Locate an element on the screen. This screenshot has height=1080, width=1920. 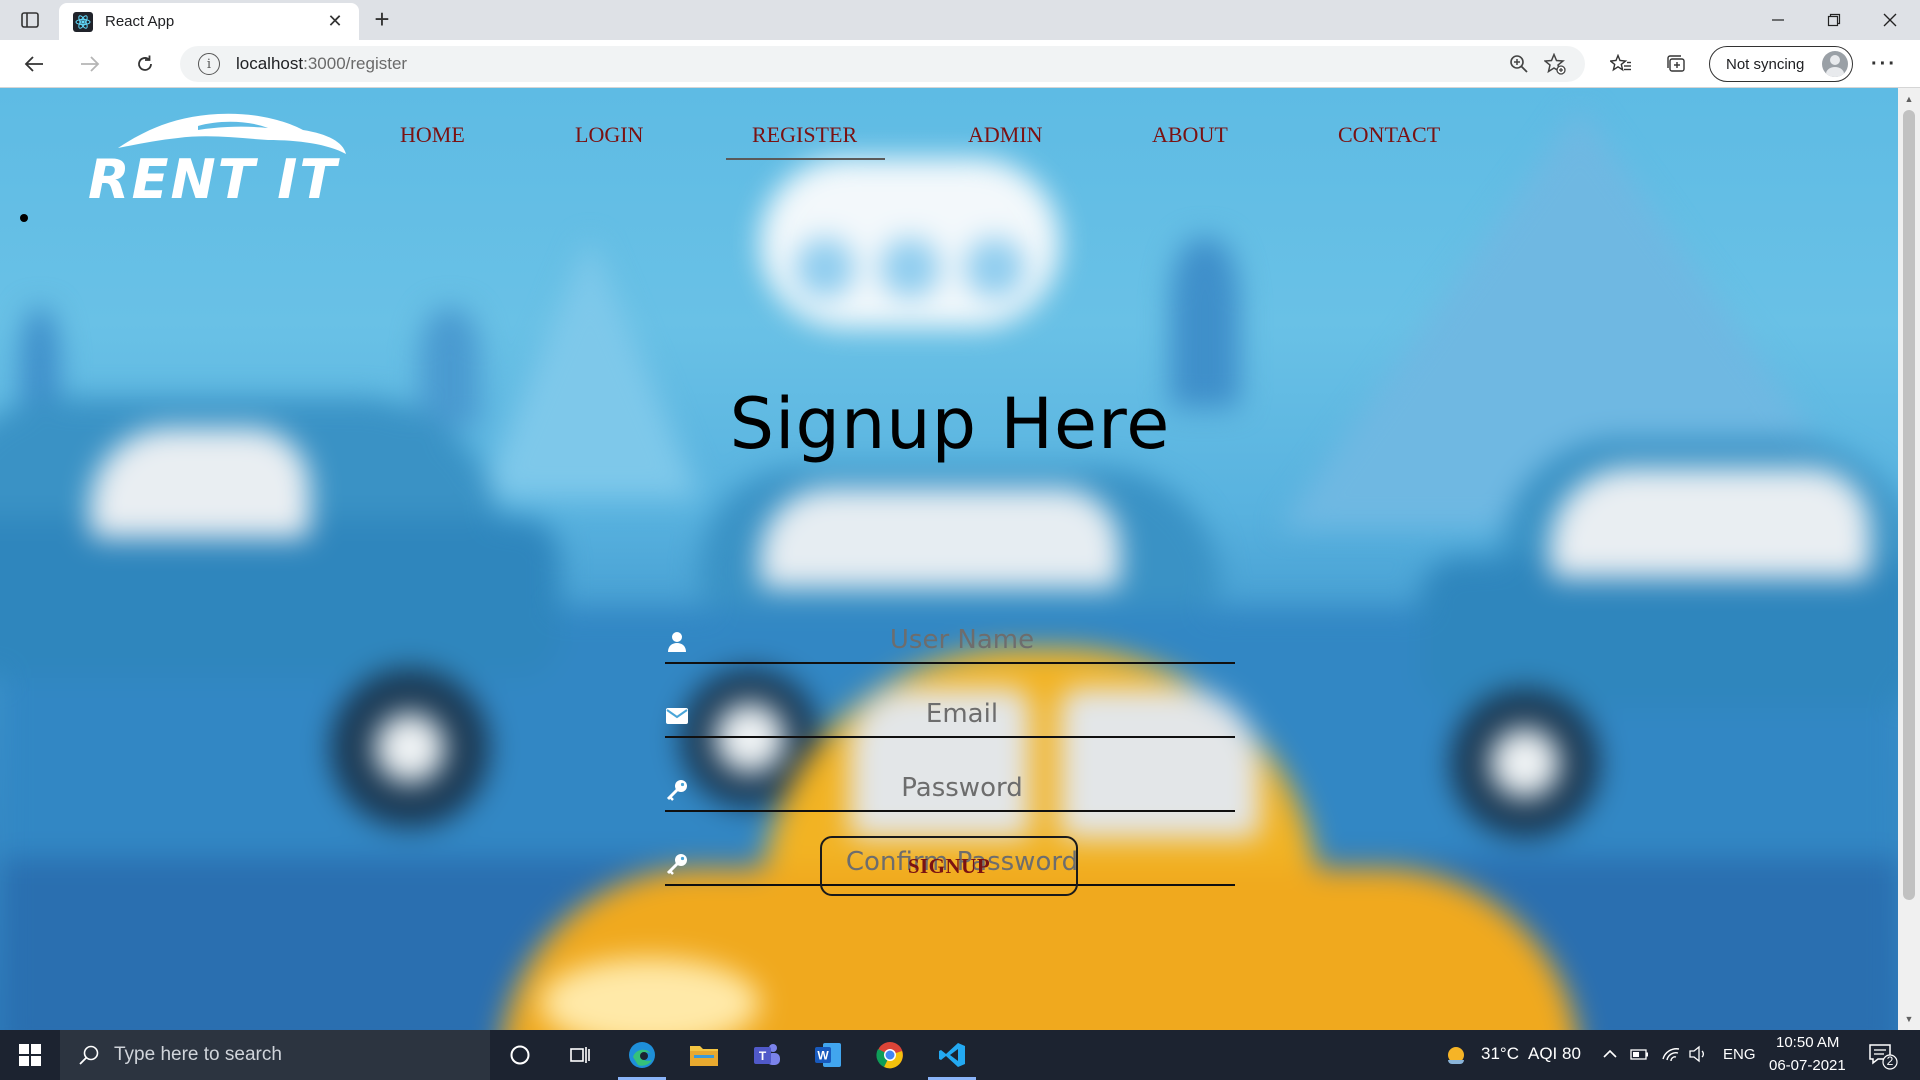
address-bar: i localhost:3000/register is located at coordinates (882, 64).